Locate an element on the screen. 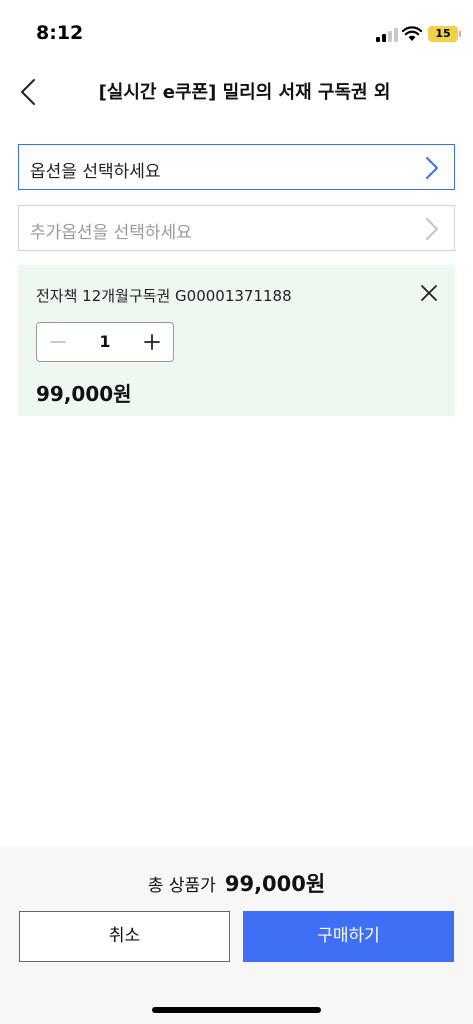 This screenshot has width=473, height=1024. page-title: [실시간 e쿠폰] 밀리의 서재 구독권 외 is located at coordinates (244, 92).